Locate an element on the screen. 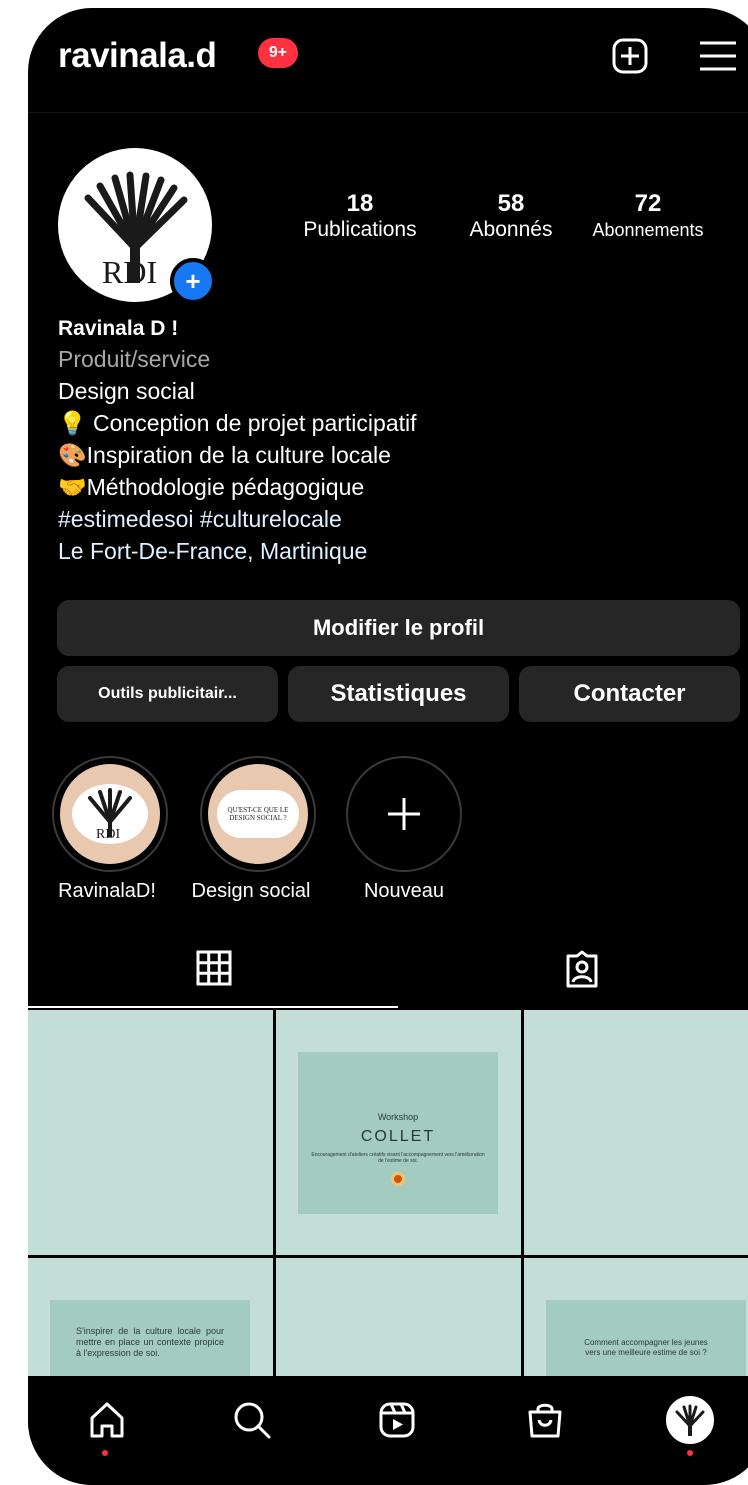 This screenshot has width=748, height=1485. new-highlight-ring is located at coordinates (404, 814).